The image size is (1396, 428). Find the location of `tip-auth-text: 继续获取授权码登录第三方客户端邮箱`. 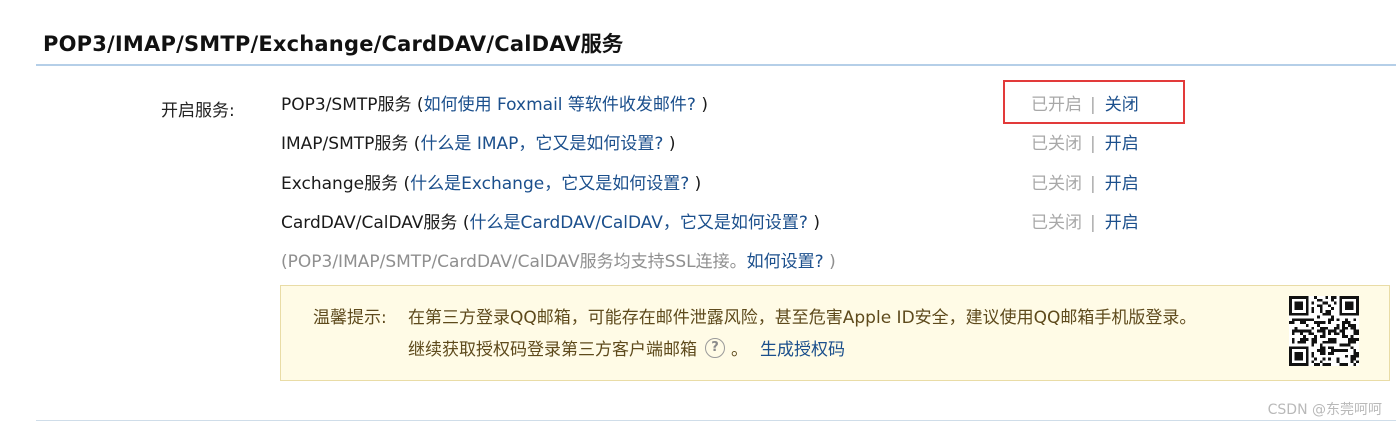

tip-auth-text: 继续获取授权码登录第三方客户端邮箱 is located at coordinates (552, 350).